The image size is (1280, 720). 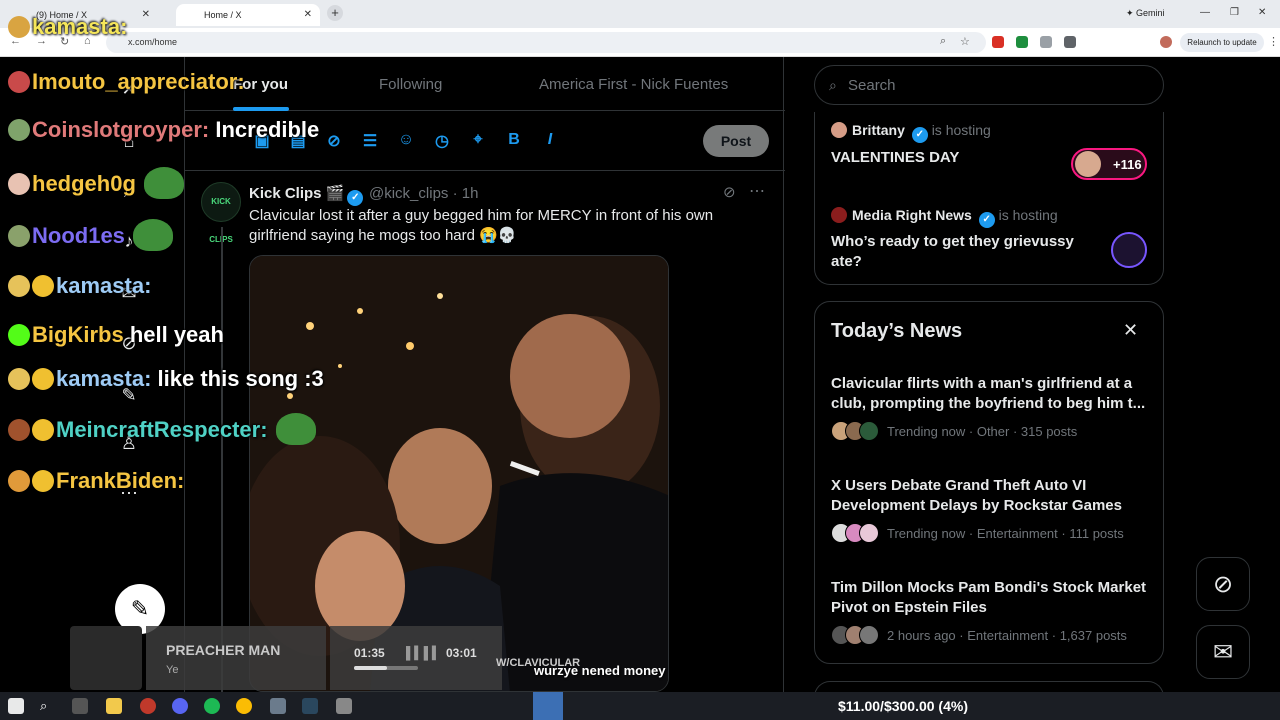 What do you see at coordinates (514, 142) in the screenshot?
I see `bold-button: B` at bounding box center [514, 142].